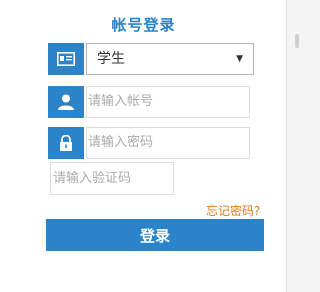 The image size is (320, 292). Describe the element at coordinates (66, 102) in the screenshot. I see `user-icon` at that location.